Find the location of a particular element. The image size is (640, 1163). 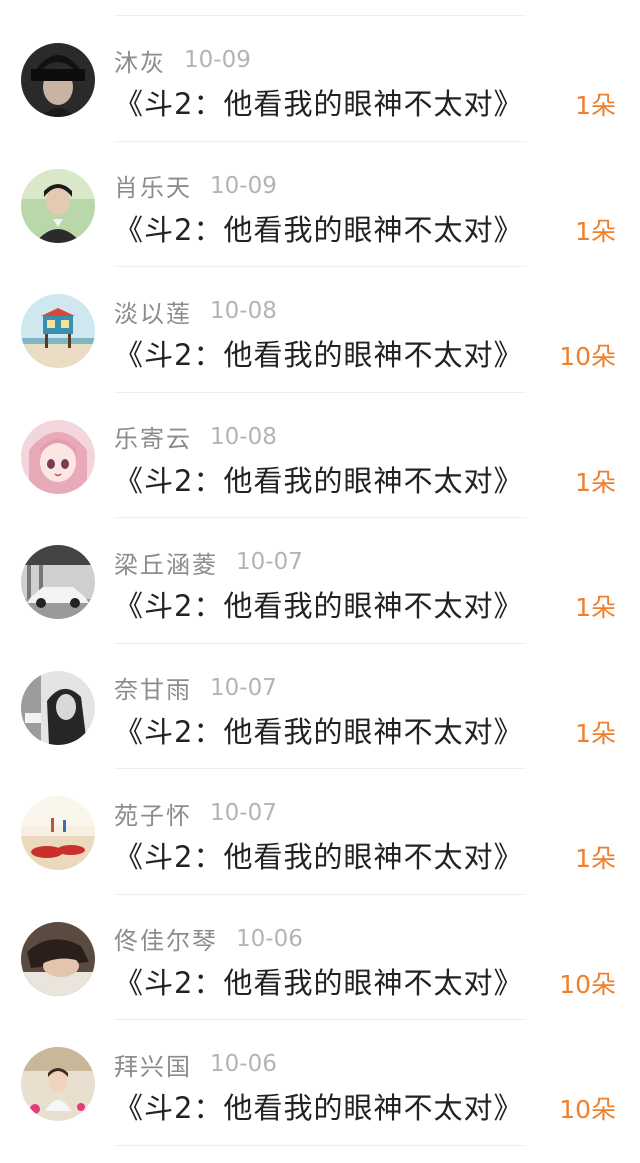

user-name: 苑子怀 is located at coordinates (153, 813).